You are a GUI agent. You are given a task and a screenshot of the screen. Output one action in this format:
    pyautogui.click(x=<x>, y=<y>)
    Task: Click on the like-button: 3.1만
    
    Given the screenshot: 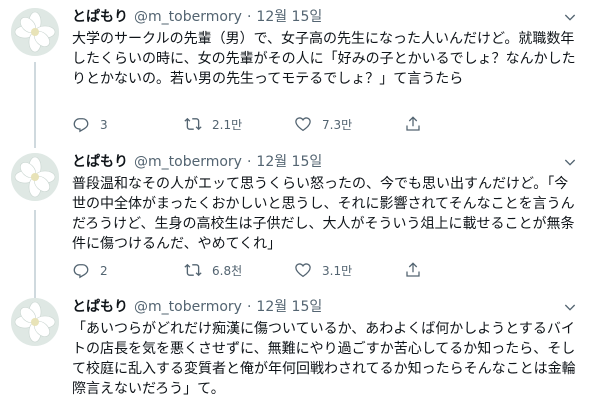 What is the action you would take?
    pyautogui.click(x=323, y=271)
    